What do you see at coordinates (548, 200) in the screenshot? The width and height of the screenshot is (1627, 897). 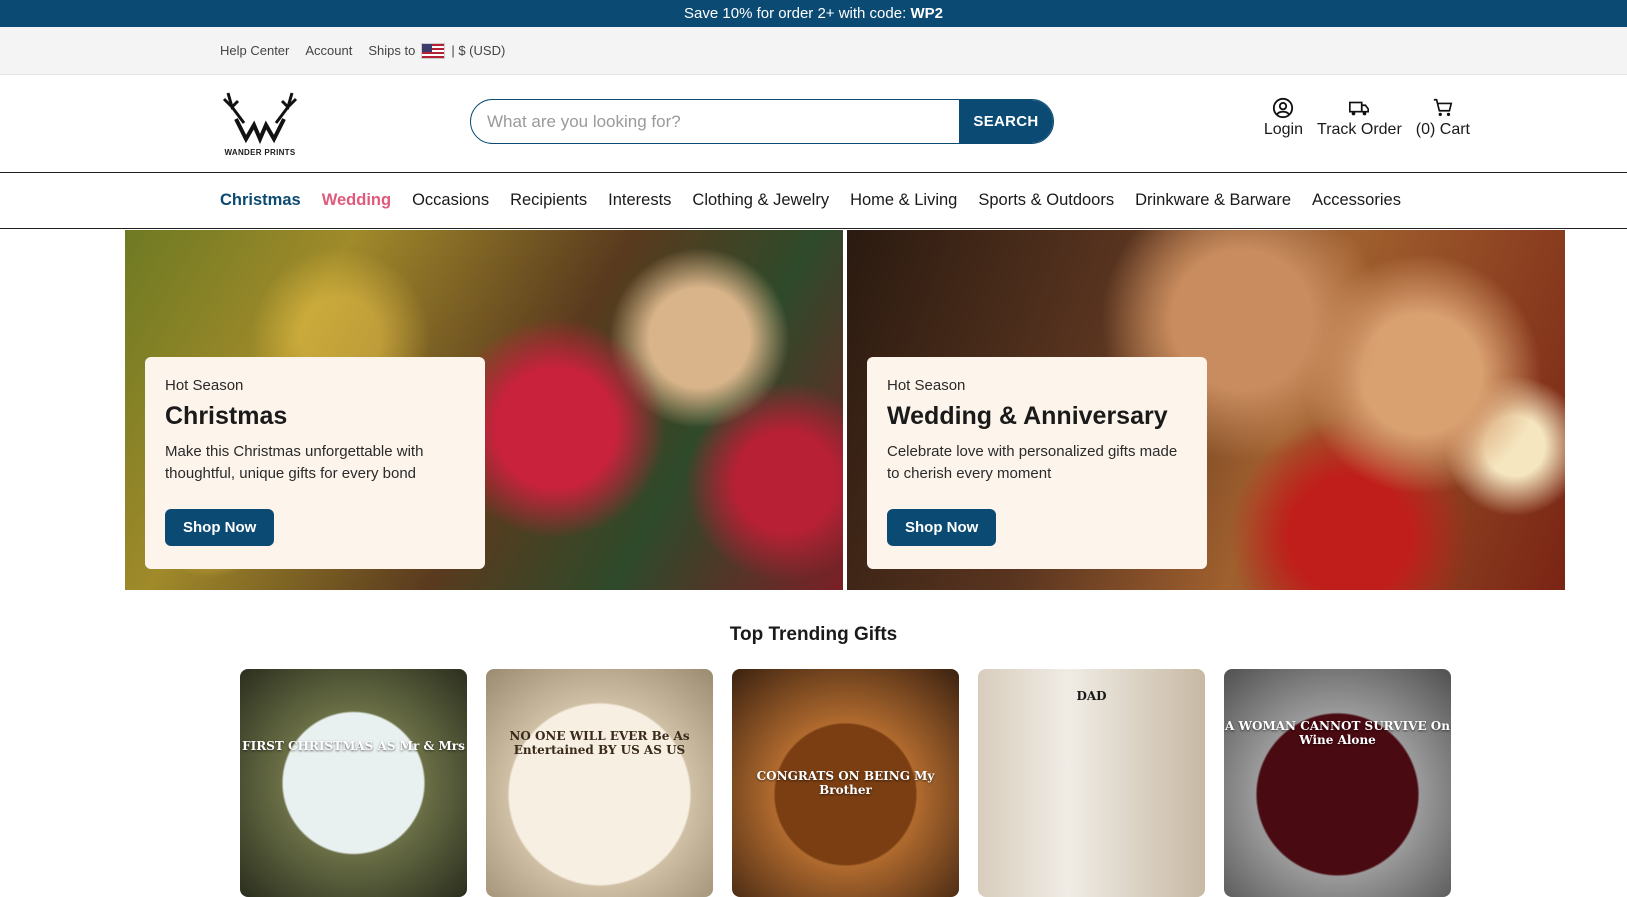 I see `nav-item-recipients: Recipients` at bounding box center [548, 200].